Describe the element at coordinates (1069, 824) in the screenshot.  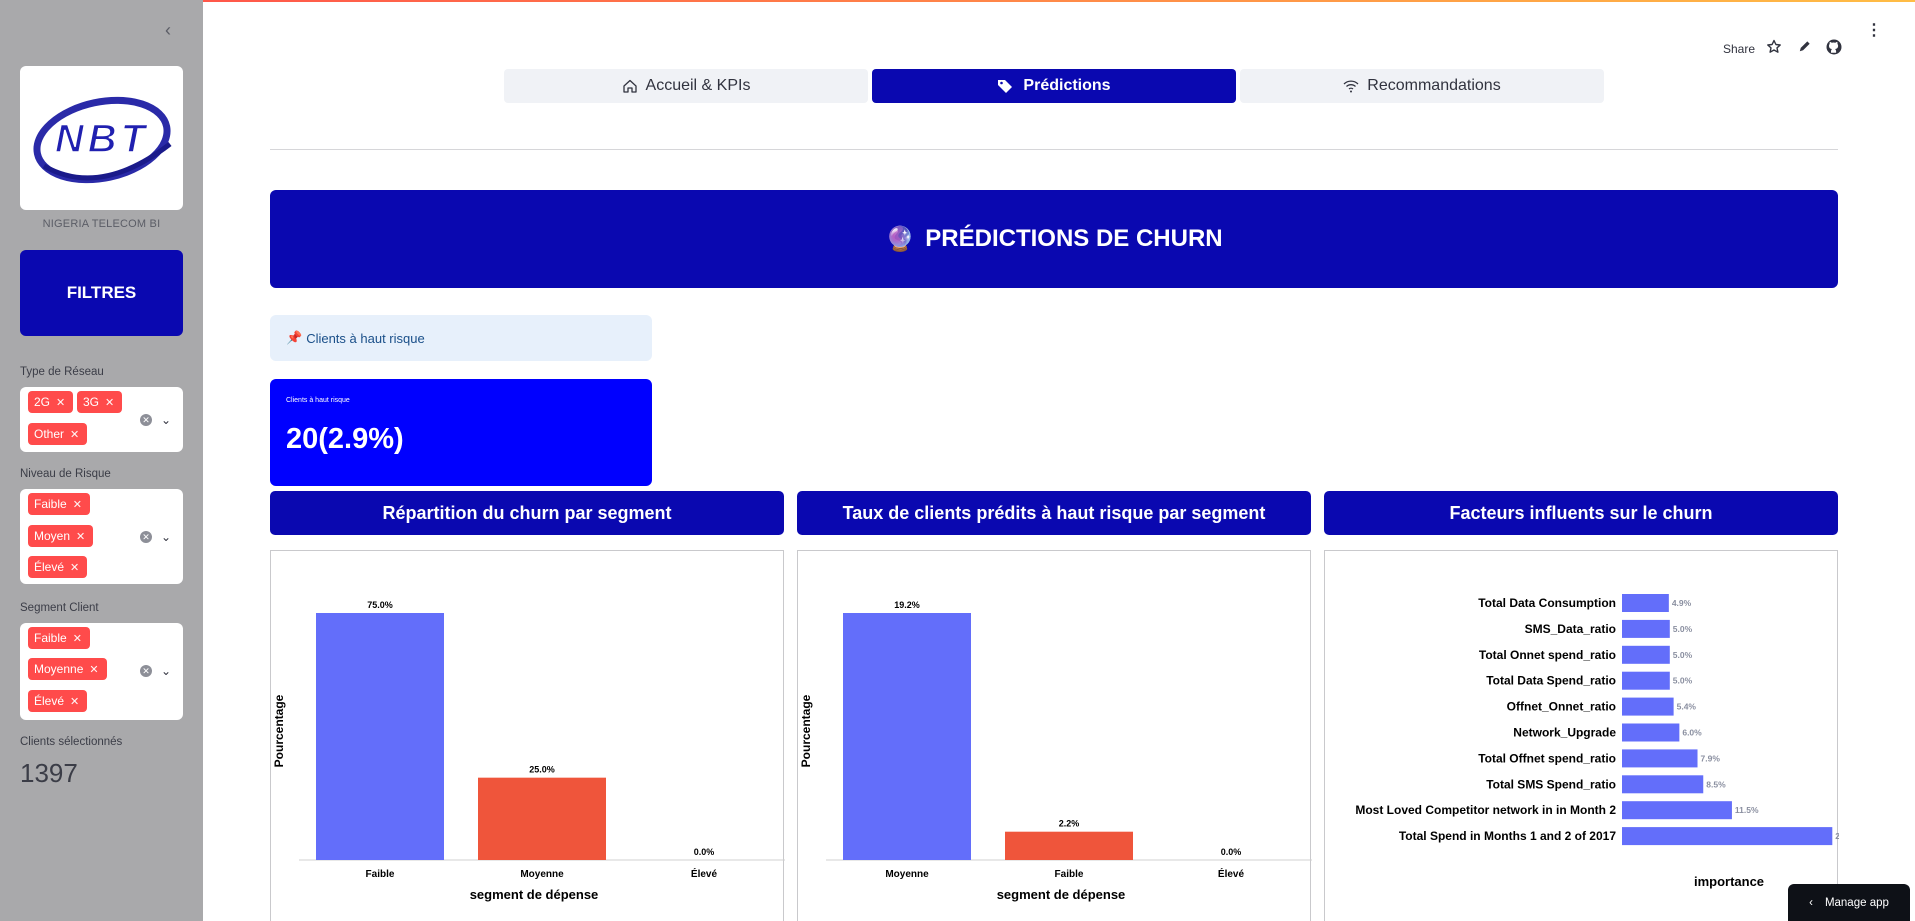
I see `data-label: 2.2%` at that location.